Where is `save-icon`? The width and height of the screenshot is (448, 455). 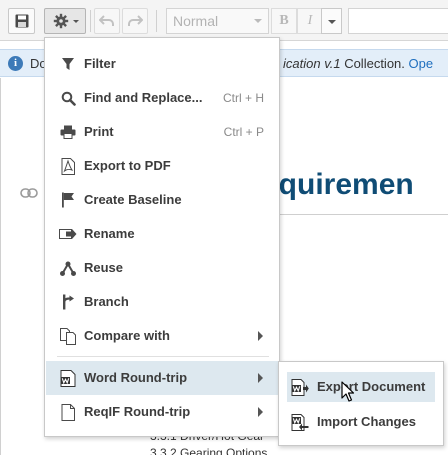 save-icon is located at coordinates (21, 21).